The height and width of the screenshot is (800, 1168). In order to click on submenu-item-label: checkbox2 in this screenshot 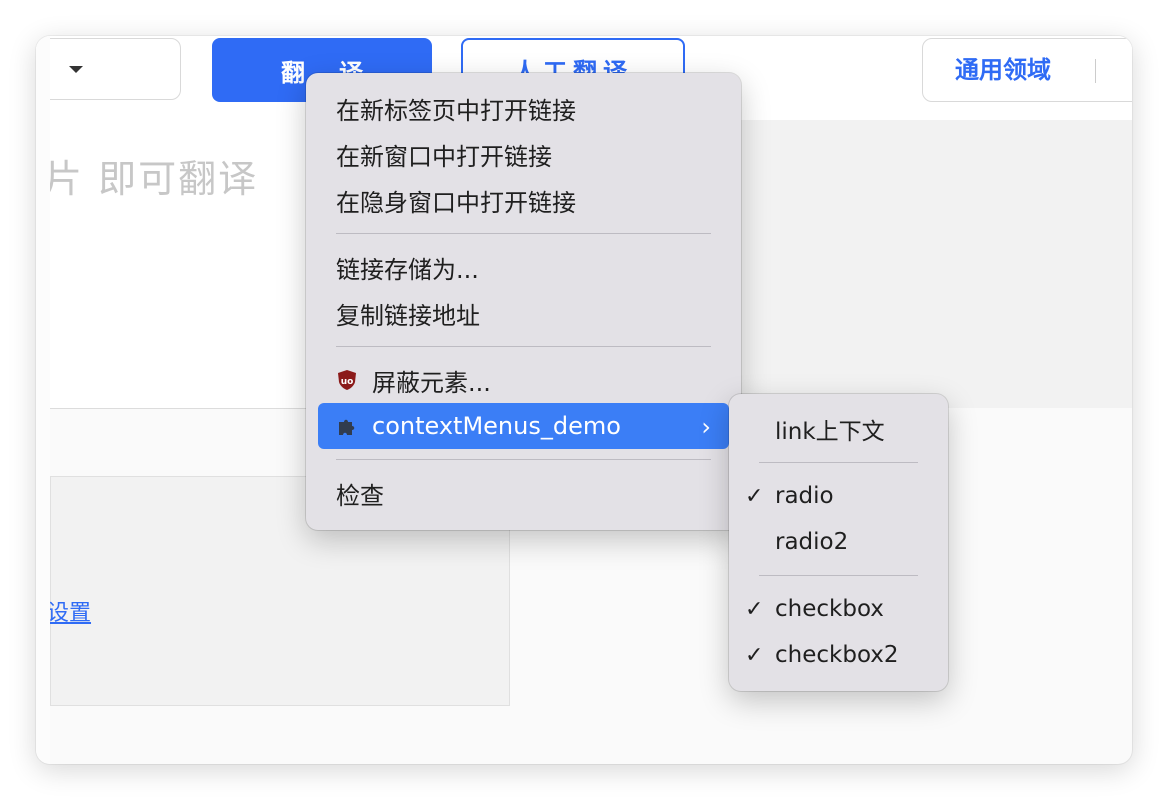, I will do `click(837, 655)`.